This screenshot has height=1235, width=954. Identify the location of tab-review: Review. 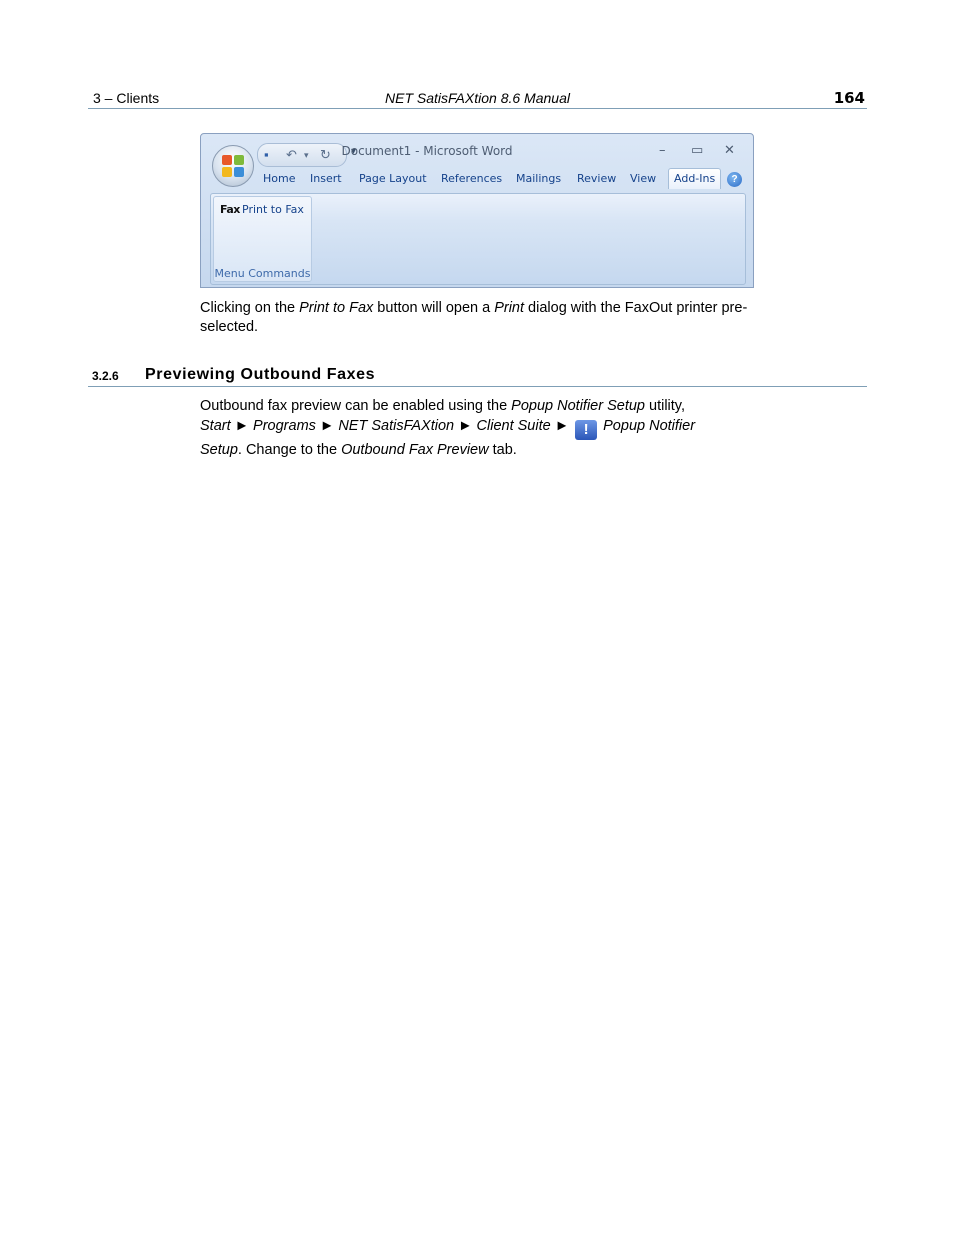
(596, 178).